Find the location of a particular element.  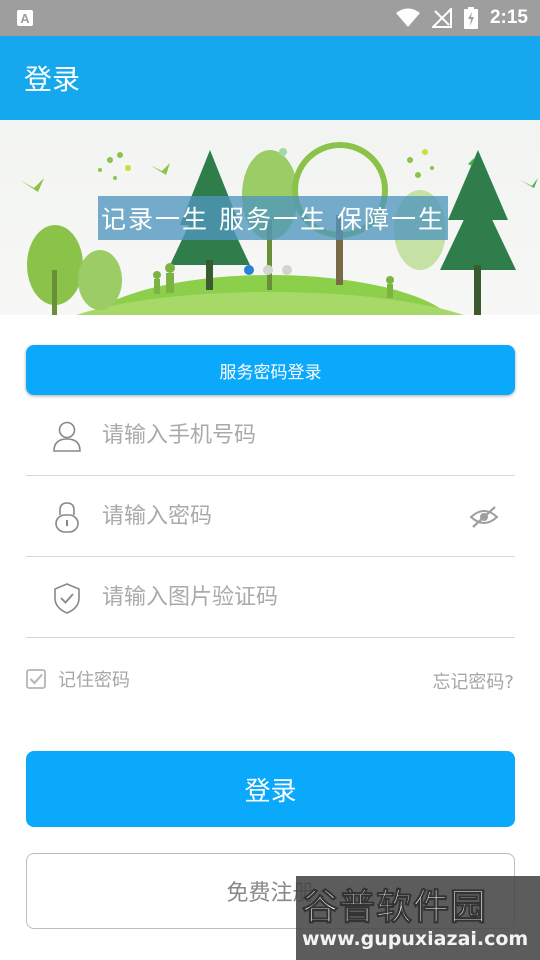

remember-password: 记住密码 is located at coordinates (78, 679).